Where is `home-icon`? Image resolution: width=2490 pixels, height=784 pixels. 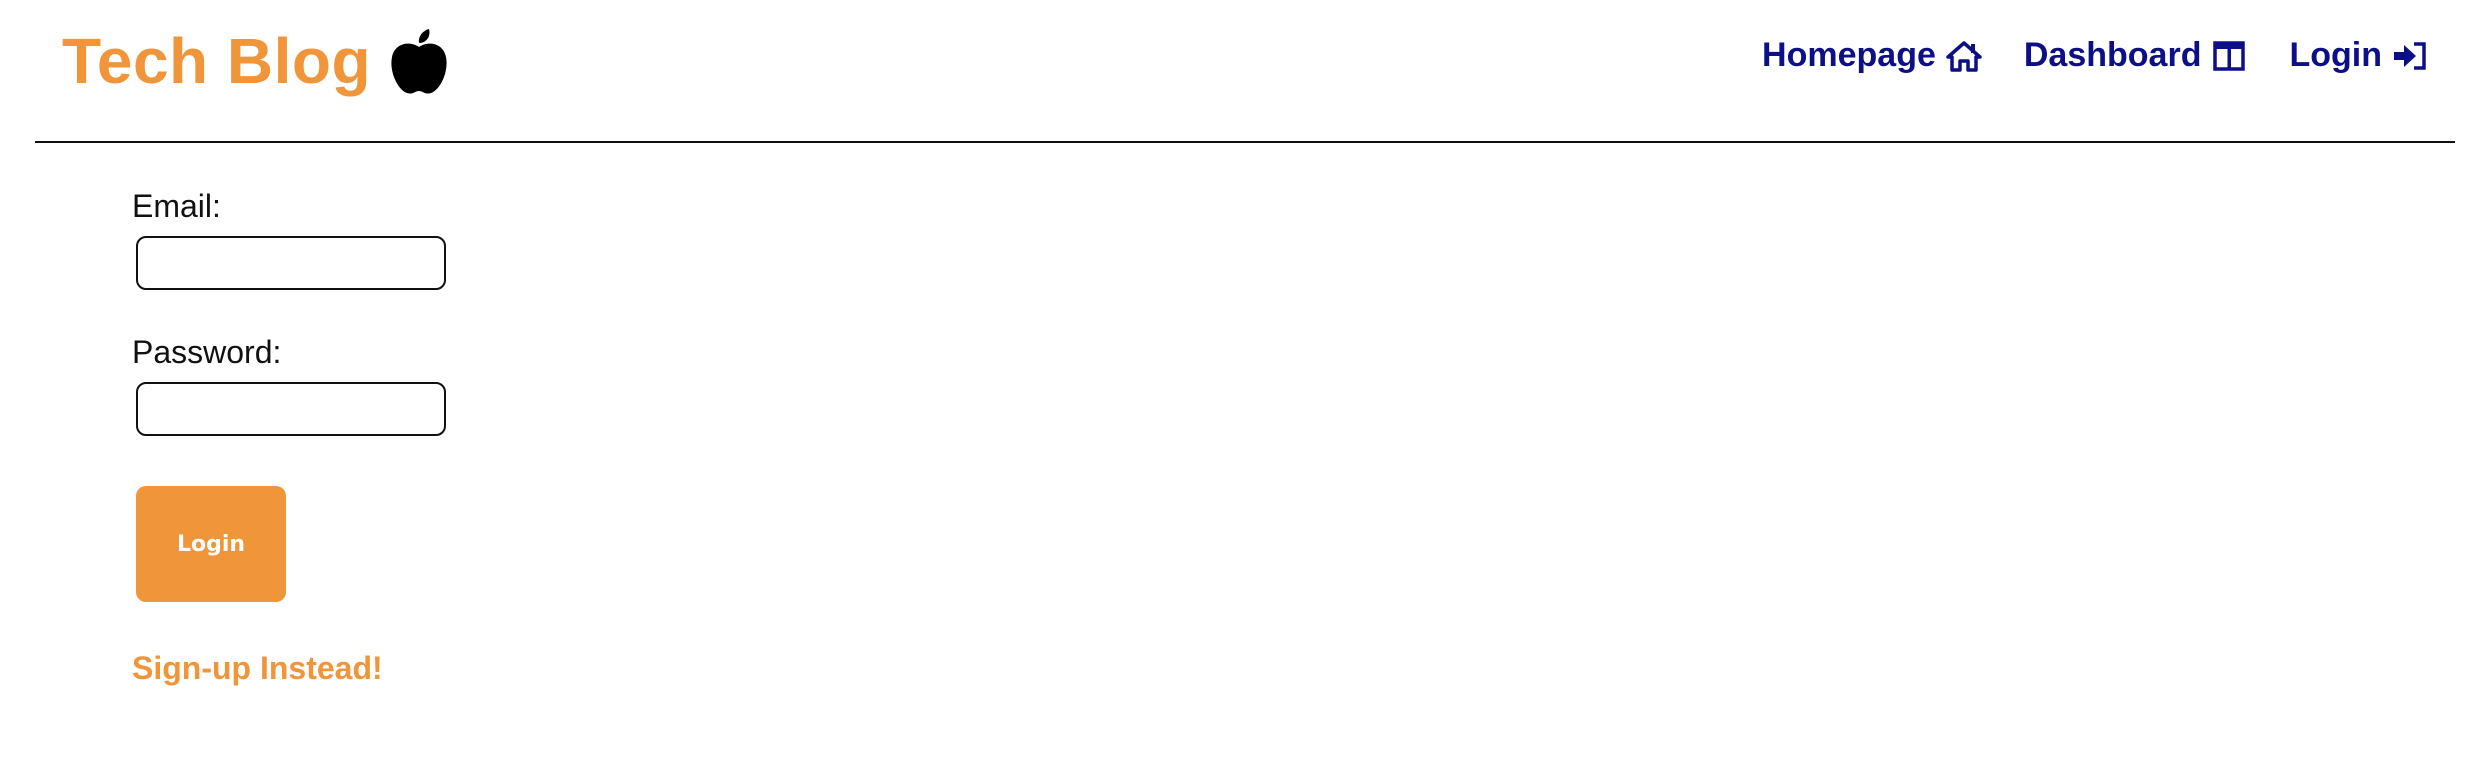
home-icon is located at coordinates (1964, 56).